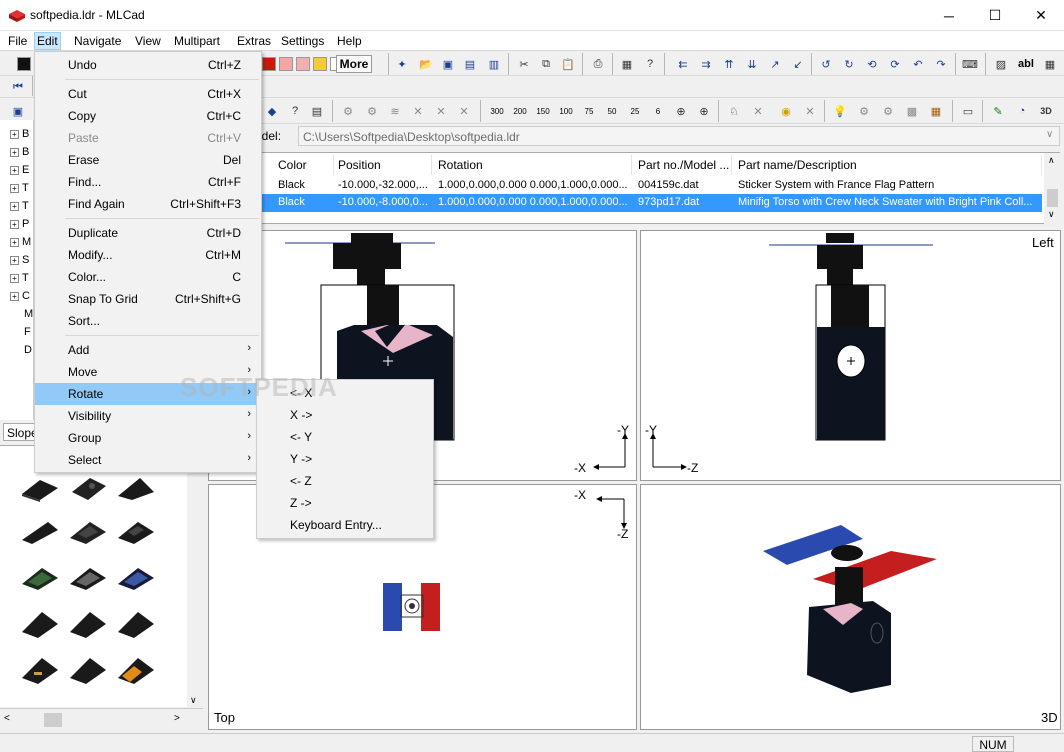 This screenshot has height=752, width=1064. What do you see at coordinates (968, 111) in the screenshot?
I see `window-icon: ▭` at bounding box center [968, 111].